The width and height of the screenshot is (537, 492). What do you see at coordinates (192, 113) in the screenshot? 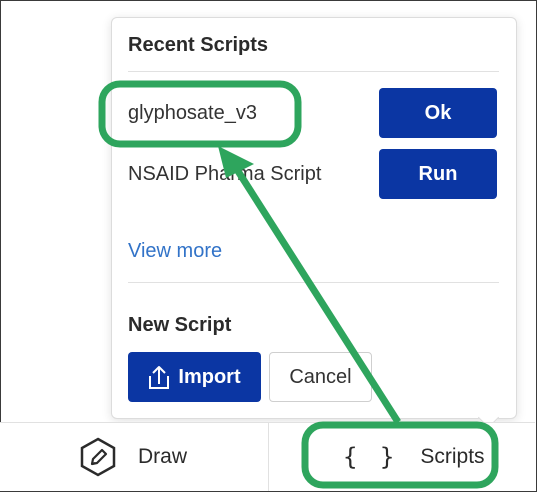
I see `recent-script-item: glyphosate_v3` at bounding box center [192, 113].